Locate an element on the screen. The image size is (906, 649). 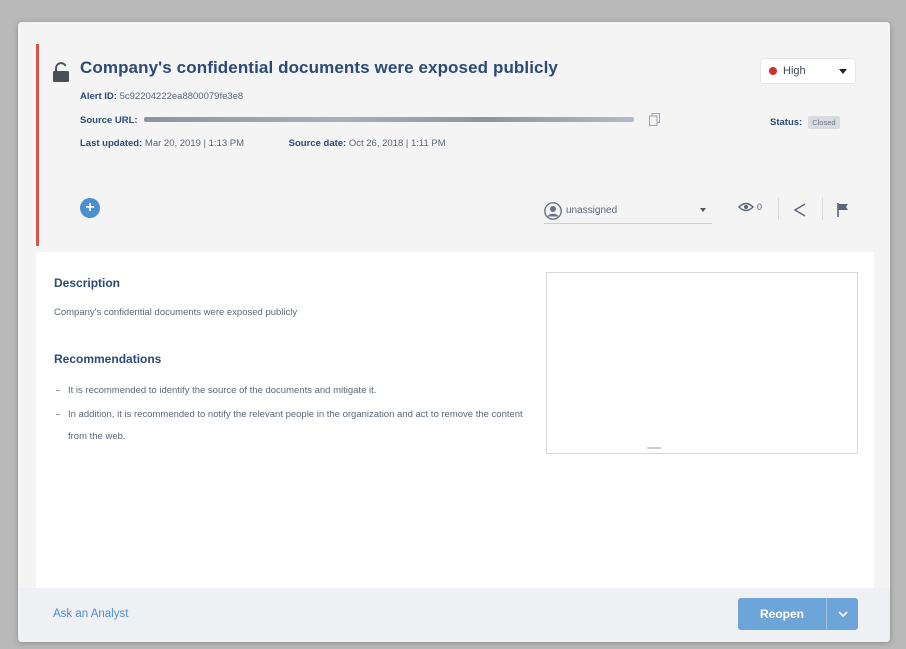
ask-analyst-link: Ask an Analyst is located at coordinates (90, 614).